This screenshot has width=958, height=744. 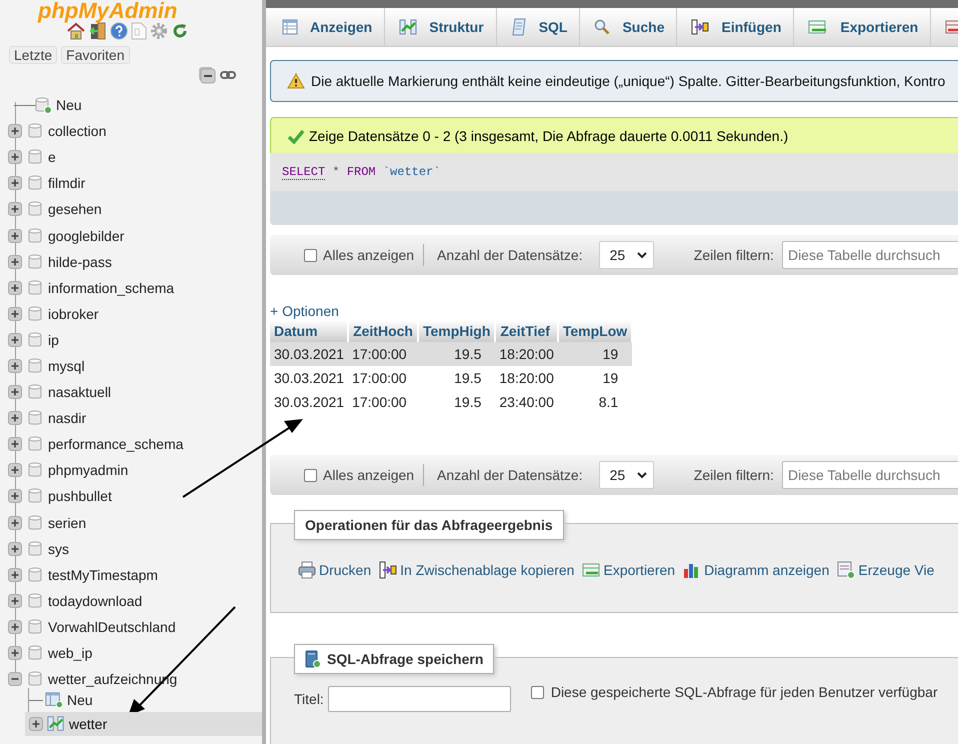 I want to click on table-cell: 17:00:00, so click(x=383, y=378).